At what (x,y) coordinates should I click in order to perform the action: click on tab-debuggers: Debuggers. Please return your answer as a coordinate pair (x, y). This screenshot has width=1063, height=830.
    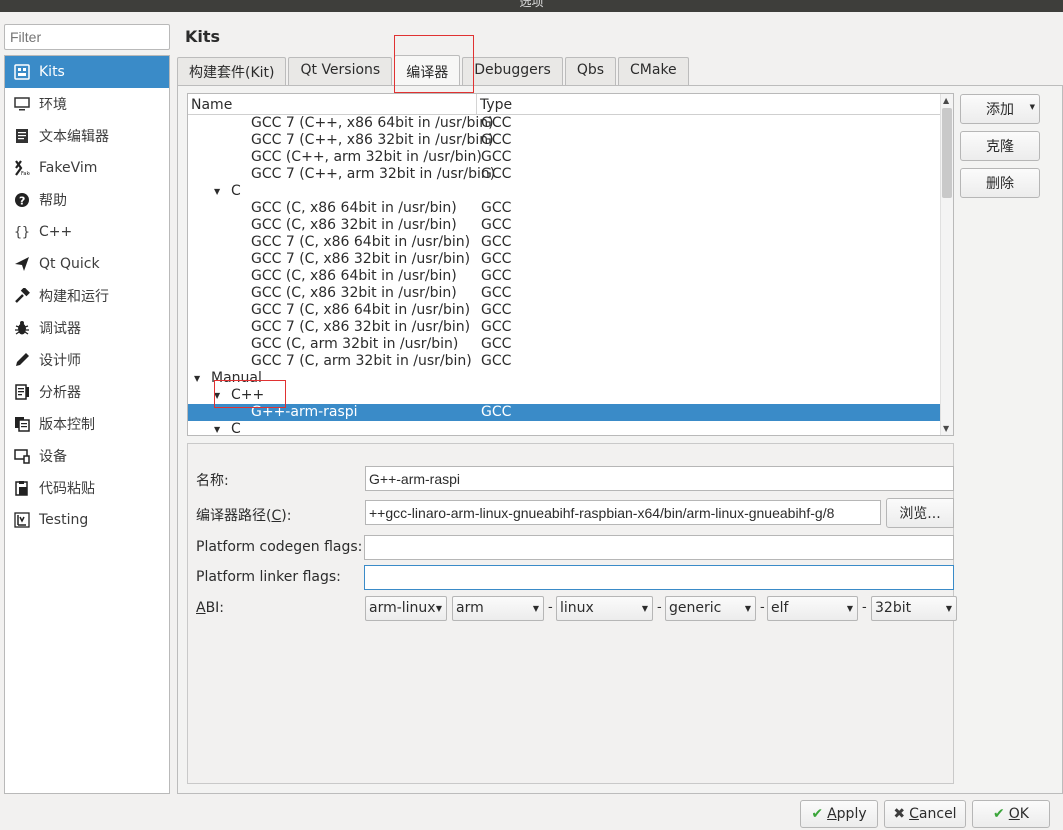
    Looking at the image, I should click on (512, 71).